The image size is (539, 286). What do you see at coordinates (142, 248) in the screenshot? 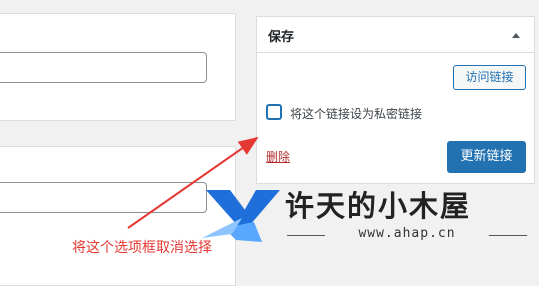
I see `annotation-text: 将这个选项框取消选择` at bounding box center [142, 248].